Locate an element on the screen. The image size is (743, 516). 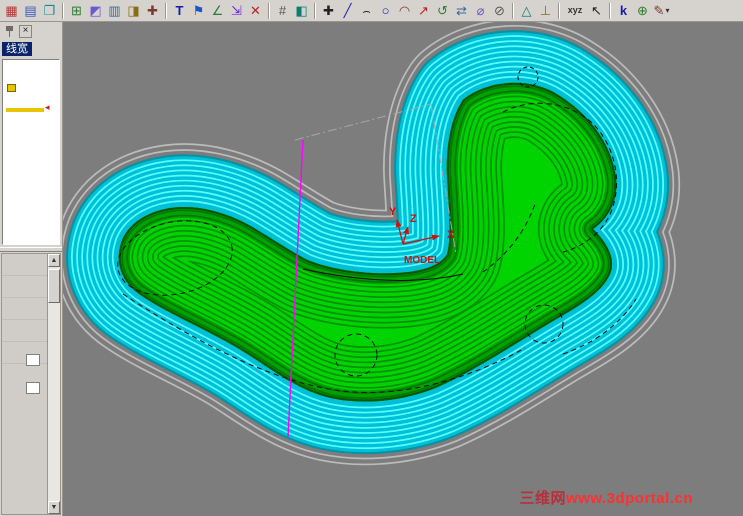
arc-tool-icon: ⌢ is located at coordinates (366, 10).